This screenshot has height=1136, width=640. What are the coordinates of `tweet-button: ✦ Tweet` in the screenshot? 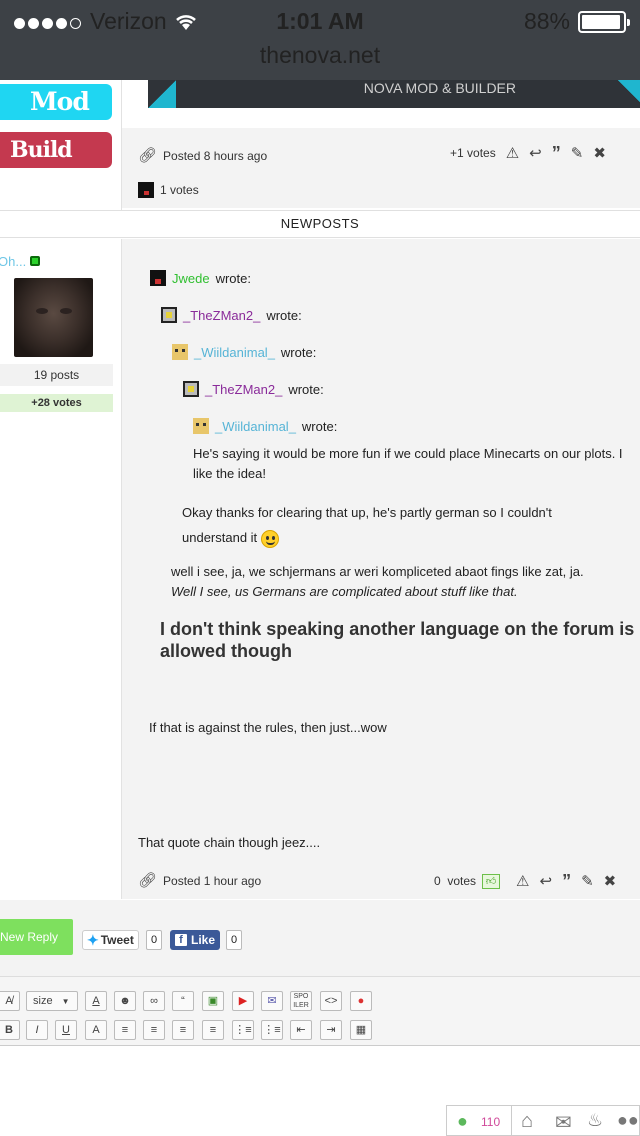 It's located at (110, 940).